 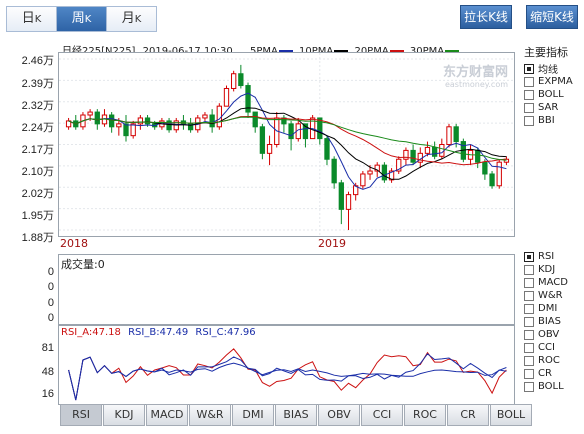 What do you see at coordinates (552, 17) in the screenshot?
I see `shrink-k-button: 缩短K线` at bounding box center [552, 17].